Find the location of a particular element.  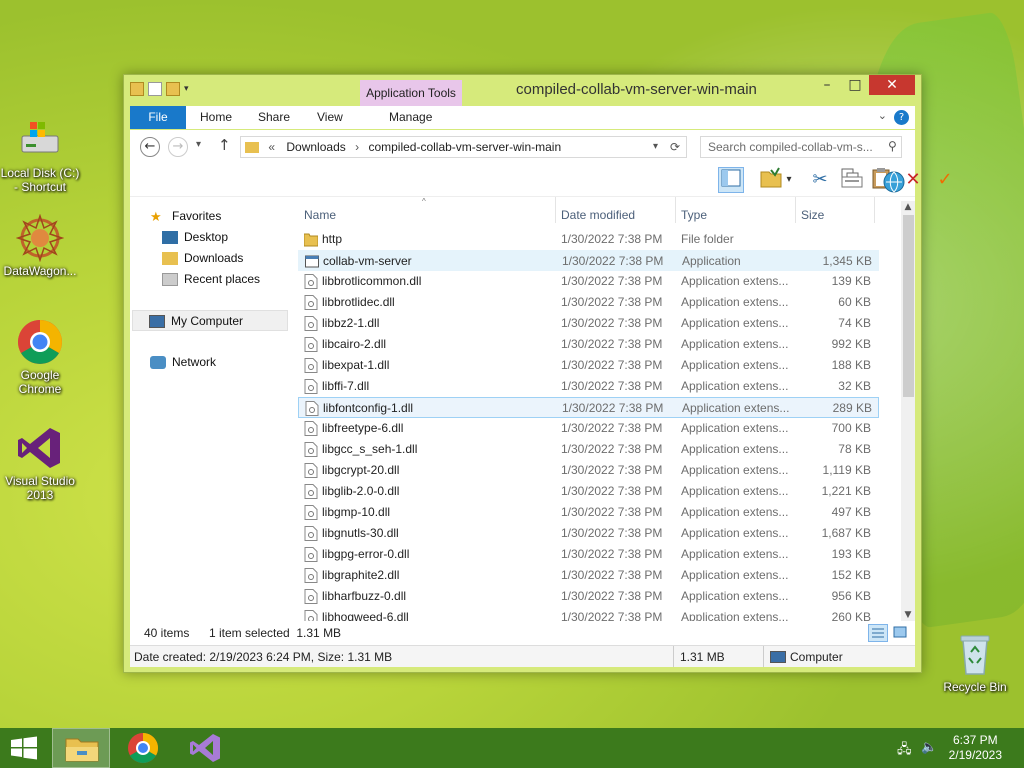

nav-network: Network is located at coordinates (183, 362).